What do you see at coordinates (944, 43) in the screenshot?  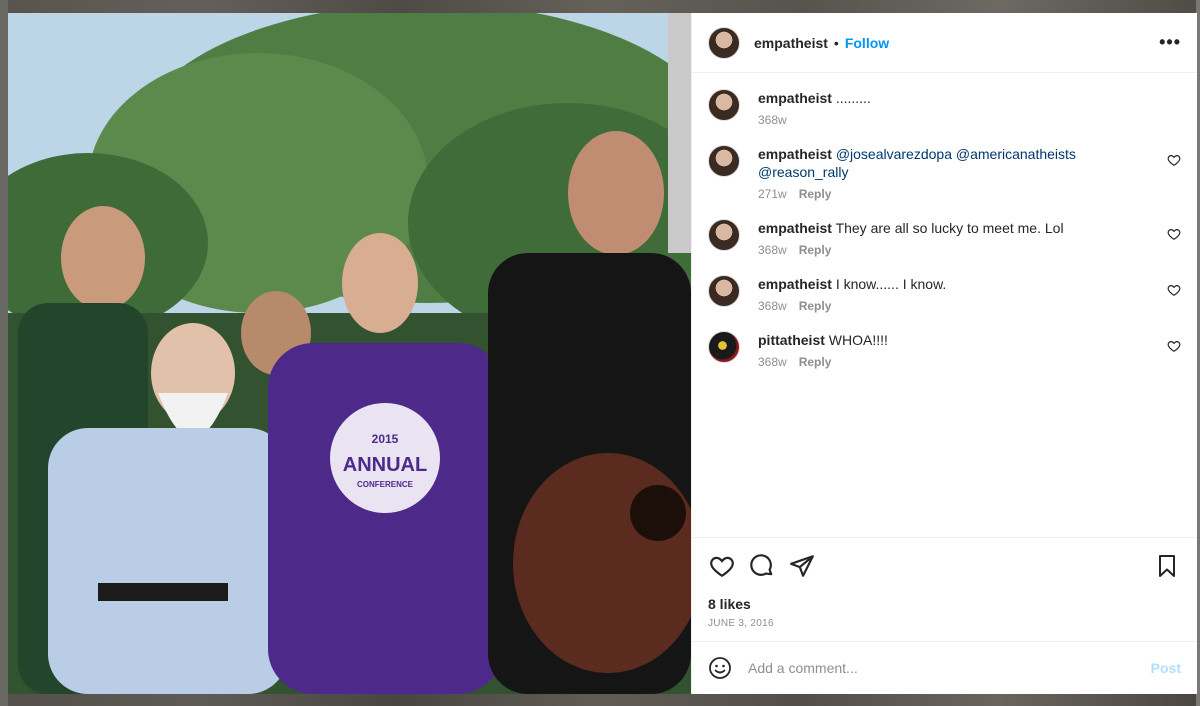 I see `post-header: empatheist • Follow •••` at bounding box center [944, 43].